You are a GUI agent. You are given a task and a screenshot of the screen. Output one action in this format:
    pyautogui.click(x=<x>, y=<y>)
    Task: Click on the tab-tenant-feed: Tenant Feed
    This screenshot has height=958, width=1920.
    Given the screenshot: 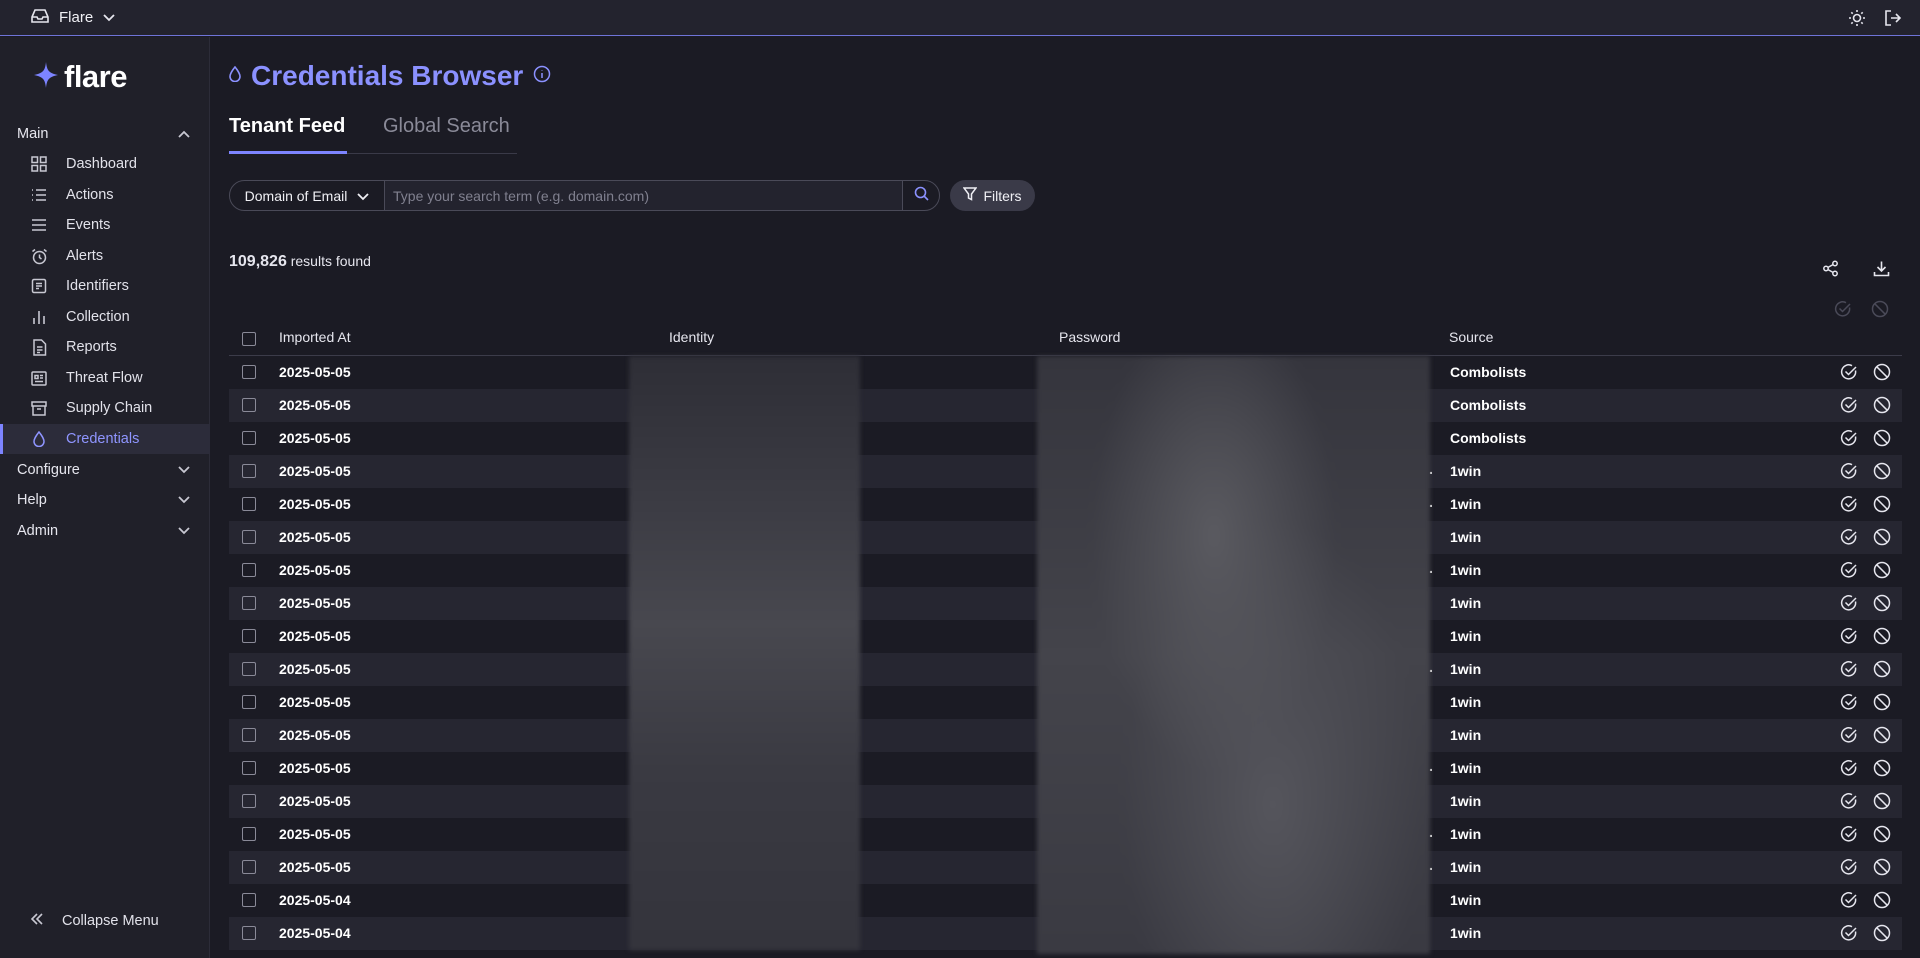 What is the action you would take?
    pyautogui.click(x=288, y=134)
    